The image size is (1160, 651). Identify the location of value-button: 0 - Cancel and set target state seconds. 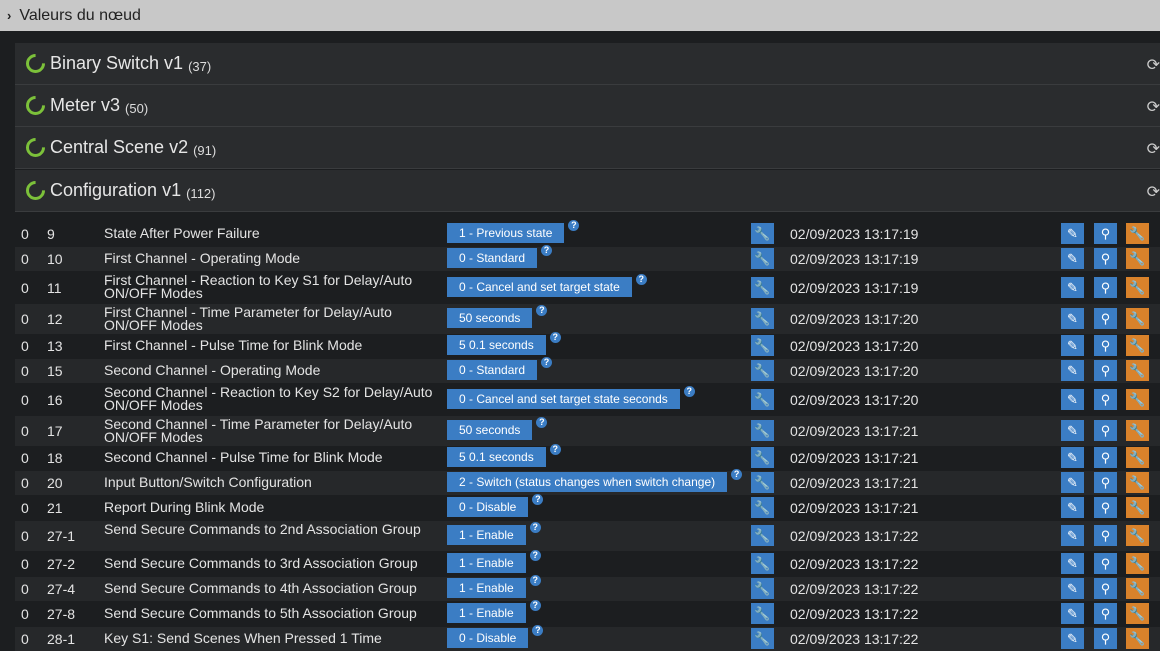
(563, 399).